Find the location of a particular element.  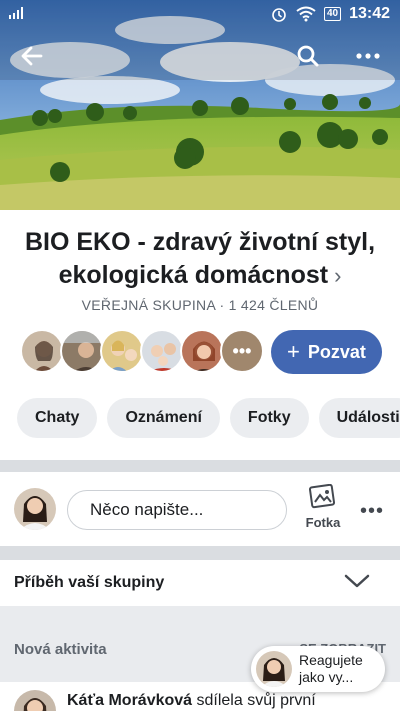

more-members-avatar: ••• is located at coordinates (242, 351).